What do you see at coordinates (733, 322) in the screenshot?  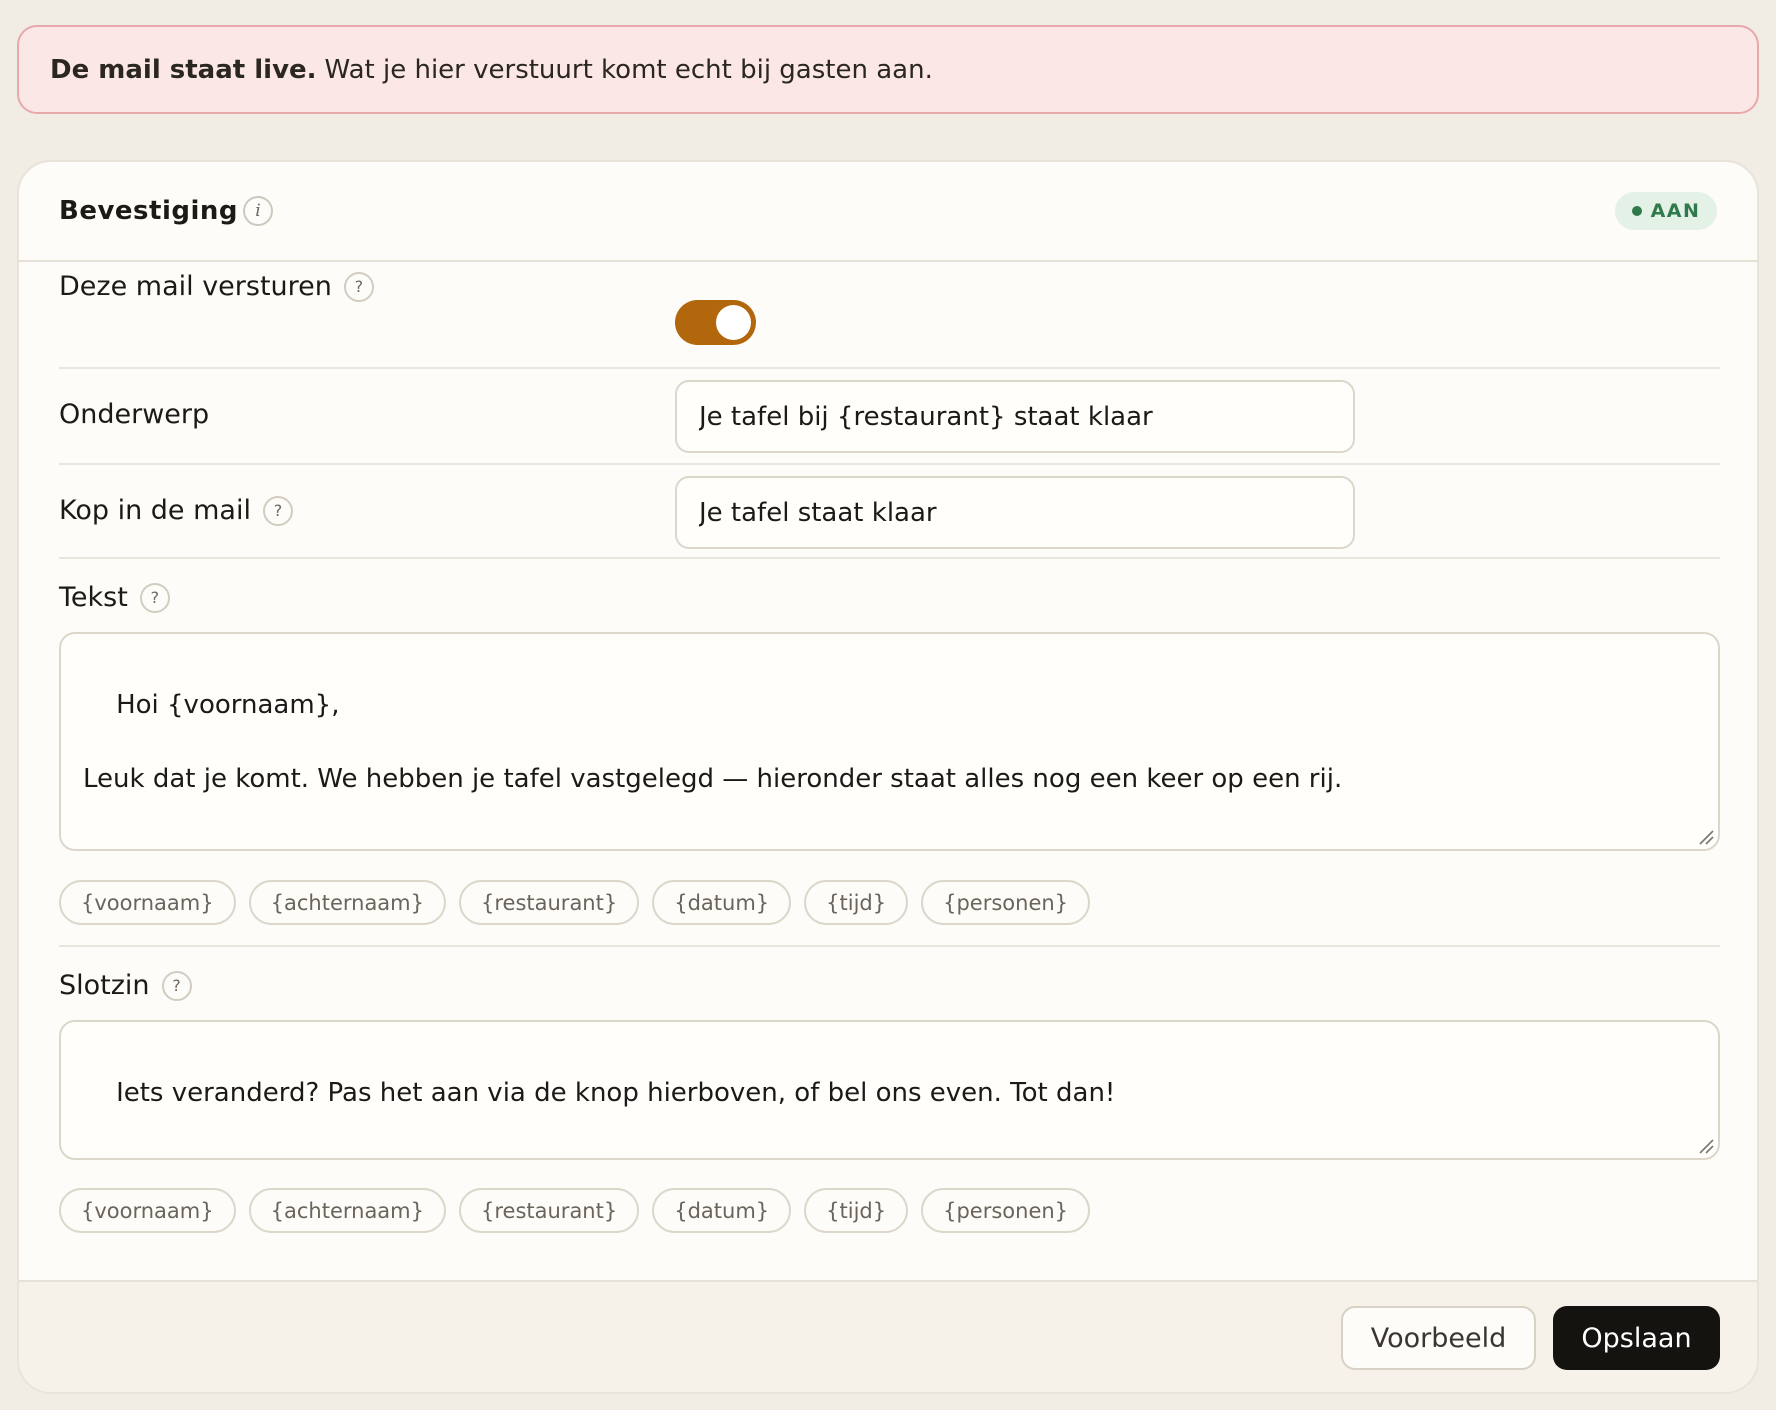 I see `toggle-knob` at bounding box center [733, 322].